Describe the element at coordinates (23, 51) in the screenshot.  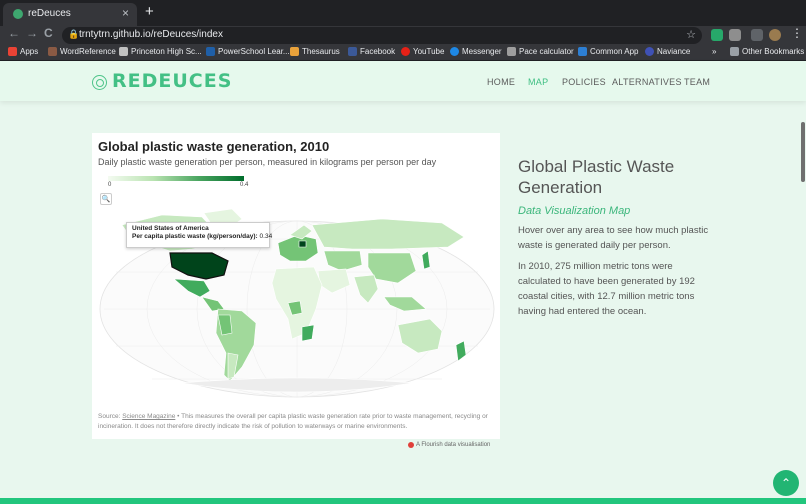
I see `bookmark-apps: Apps` at that location.